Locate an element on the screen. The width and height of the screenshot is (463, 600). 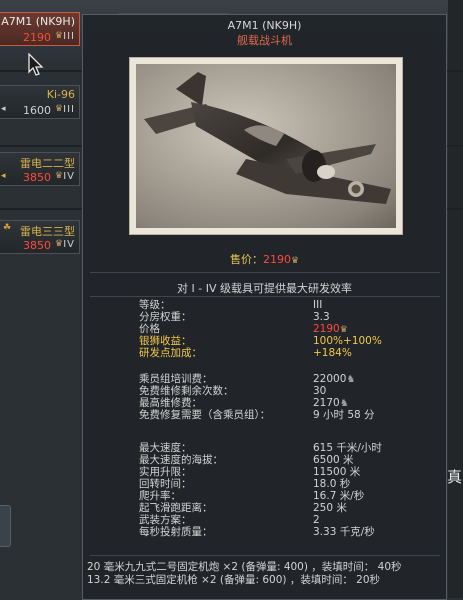
stat-research-bonus: 研发点加成： +184% is located at coordinates (245, 353).